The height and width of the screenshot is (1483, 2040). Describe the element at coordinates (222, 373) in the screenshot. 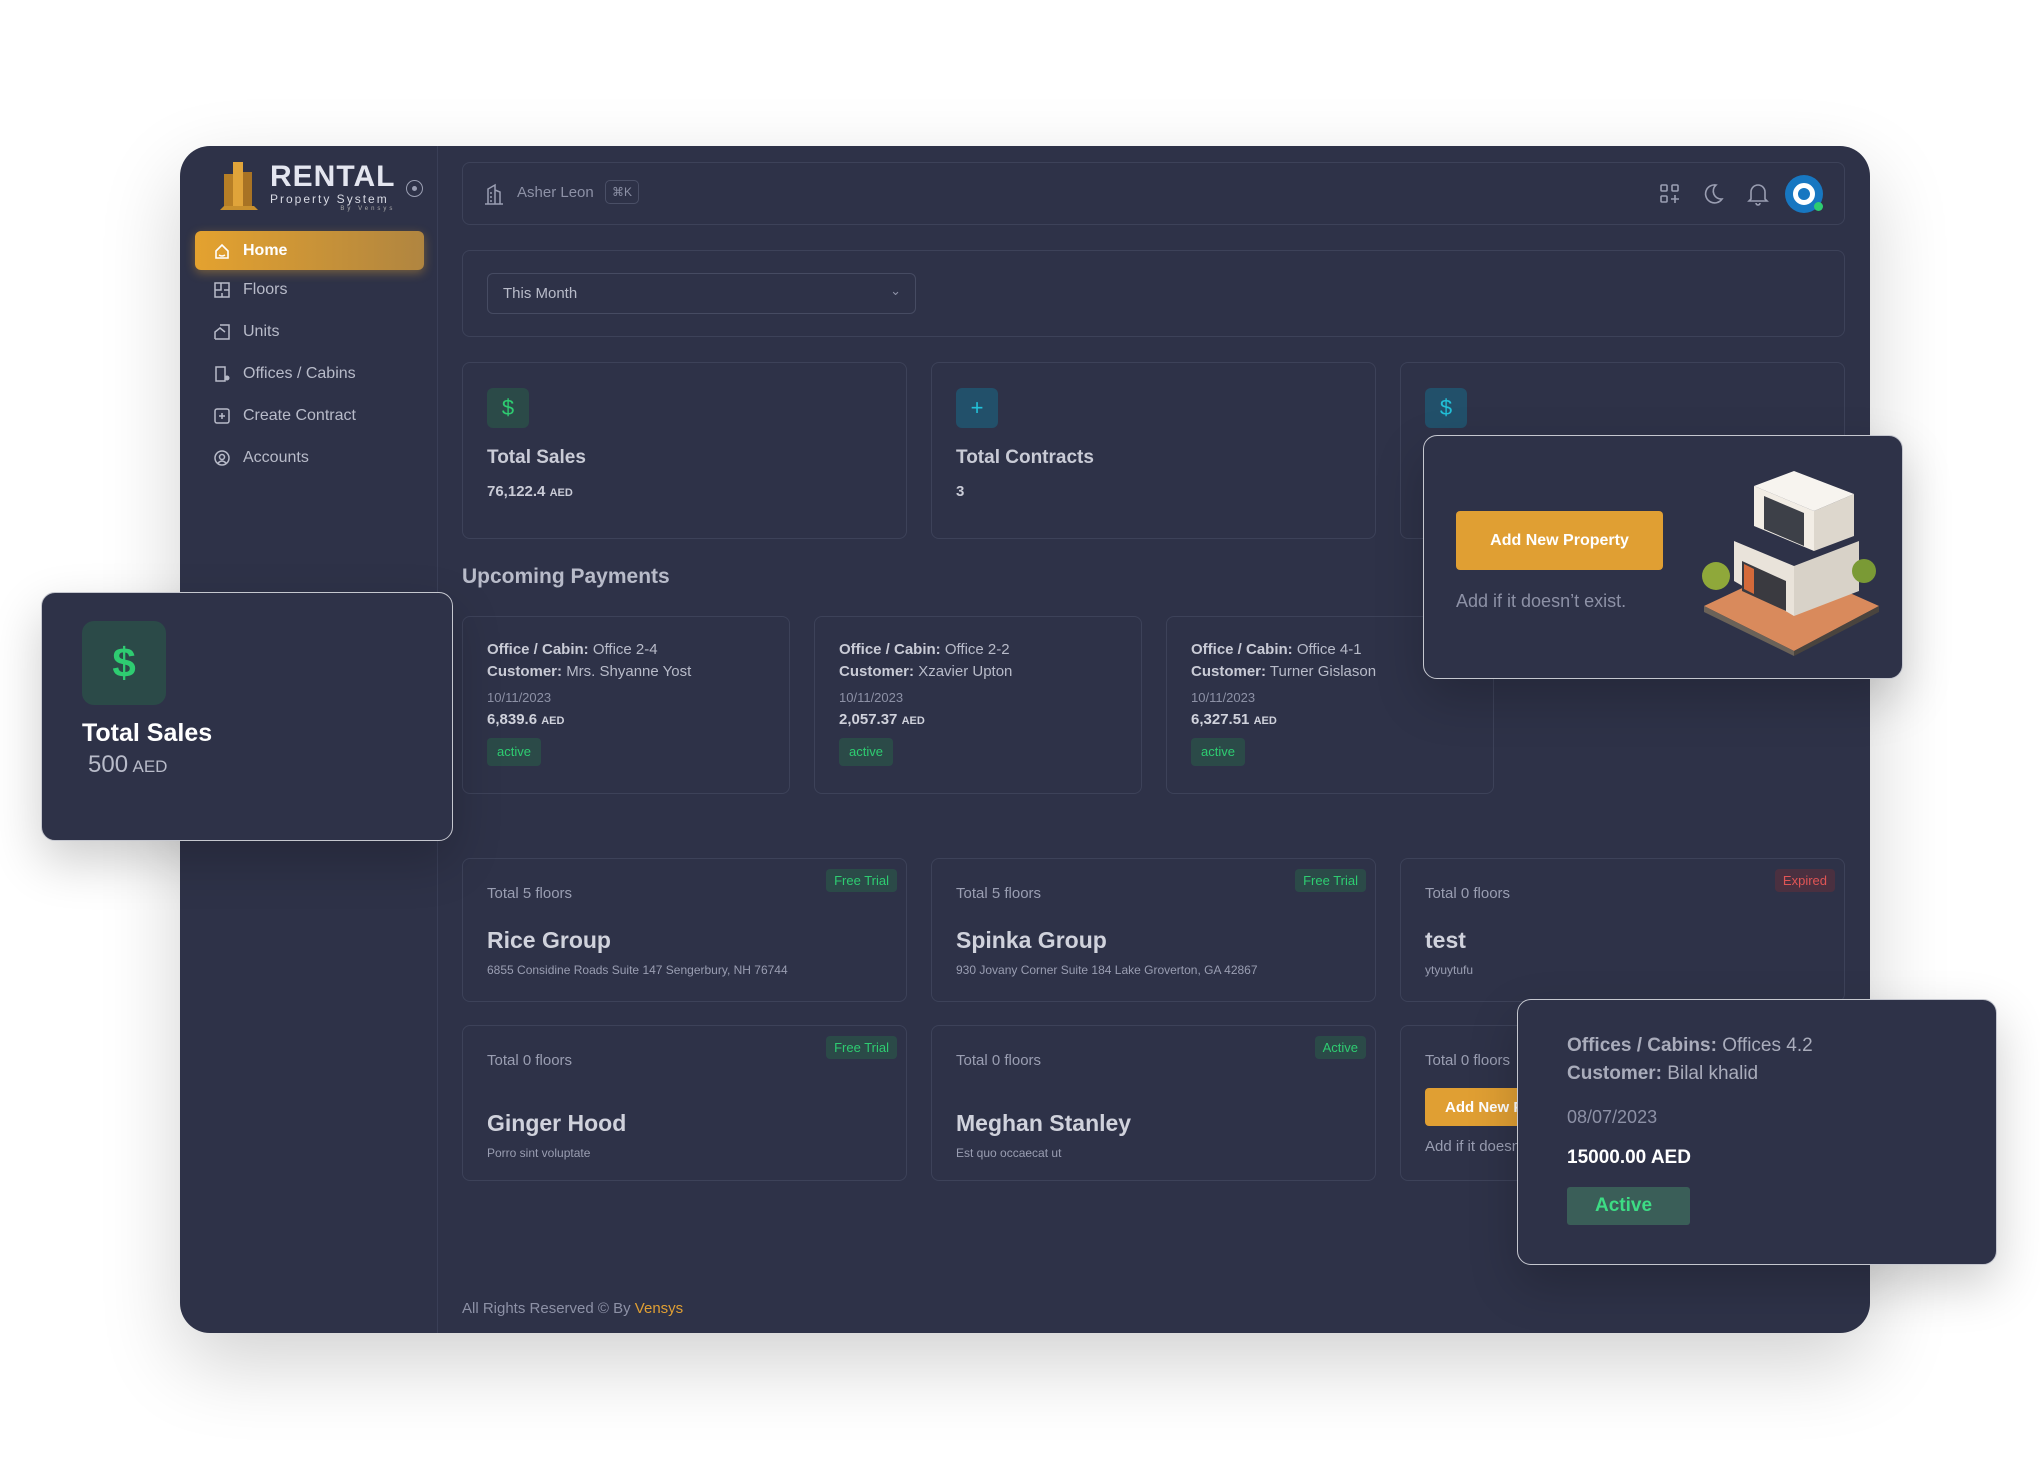

I see `office-building-icon` at that location.